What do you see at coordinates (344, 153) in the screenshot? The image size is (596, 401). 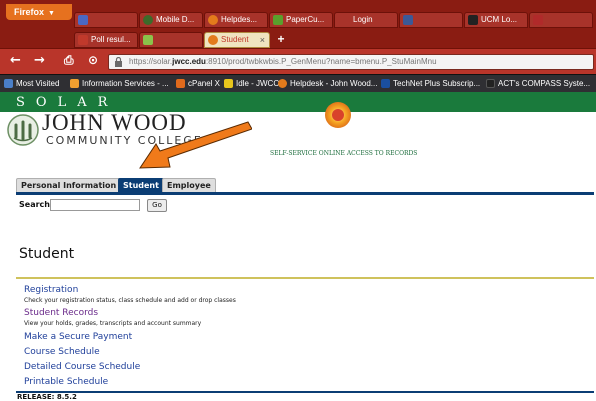 I see `tagline: SELF-SERVICE ONLINE ACCESS TO RECORDS` at bounding box center [344, 153].